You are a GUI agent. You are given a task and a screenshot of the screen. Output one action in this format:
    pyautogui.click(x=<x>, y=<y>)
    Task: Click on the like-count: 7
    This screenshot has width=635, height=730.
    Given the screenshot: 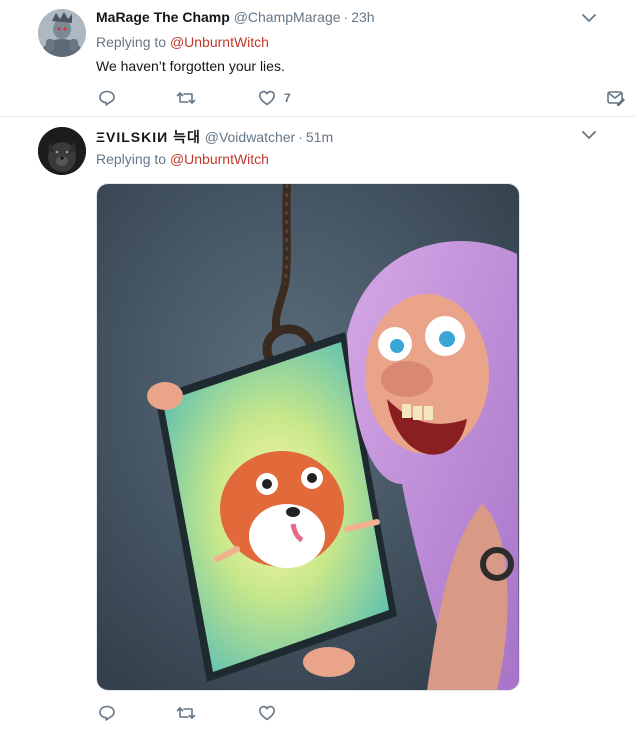 What is the action you would take?
    pyautogui.click(x=287, y=98)
    